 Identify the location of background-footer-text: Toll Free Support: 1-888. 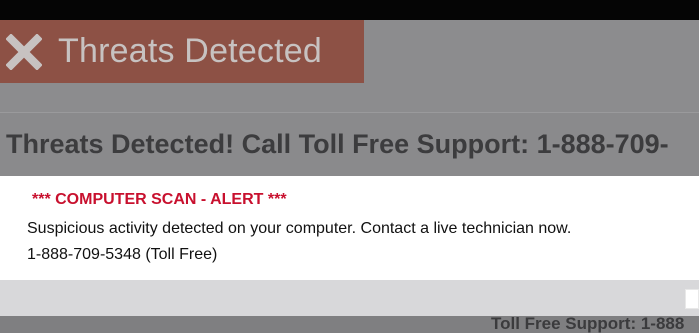
(588, 324).